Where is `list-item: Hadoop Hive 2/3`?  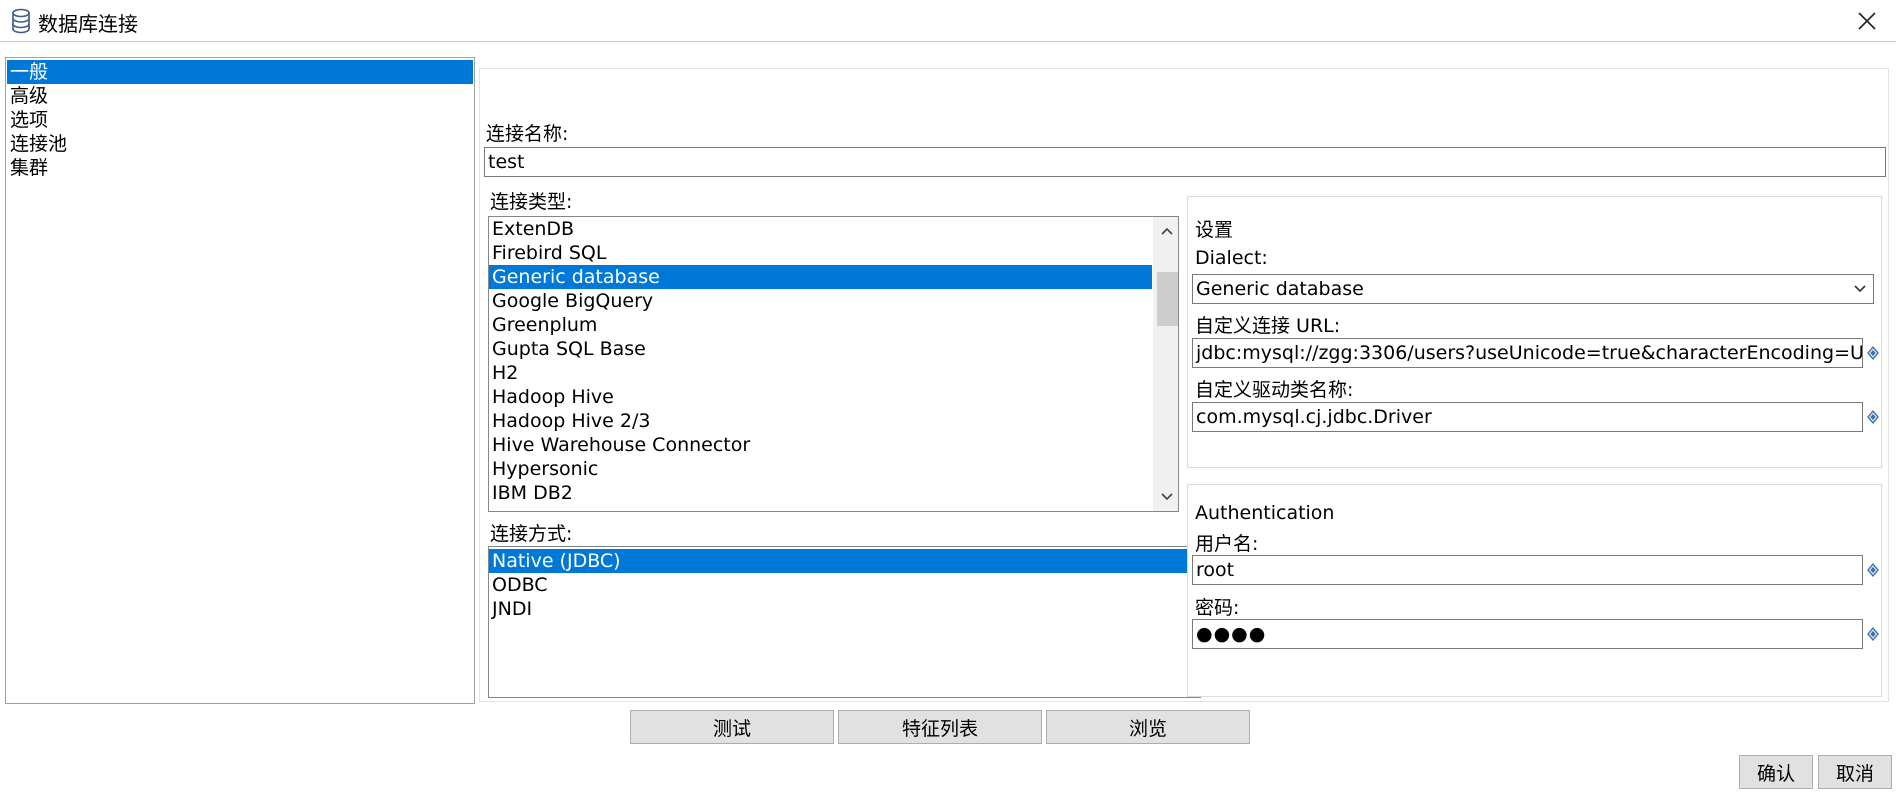 list-item: Hadoop Hive 2/3 is located at coordinates (833, 421).